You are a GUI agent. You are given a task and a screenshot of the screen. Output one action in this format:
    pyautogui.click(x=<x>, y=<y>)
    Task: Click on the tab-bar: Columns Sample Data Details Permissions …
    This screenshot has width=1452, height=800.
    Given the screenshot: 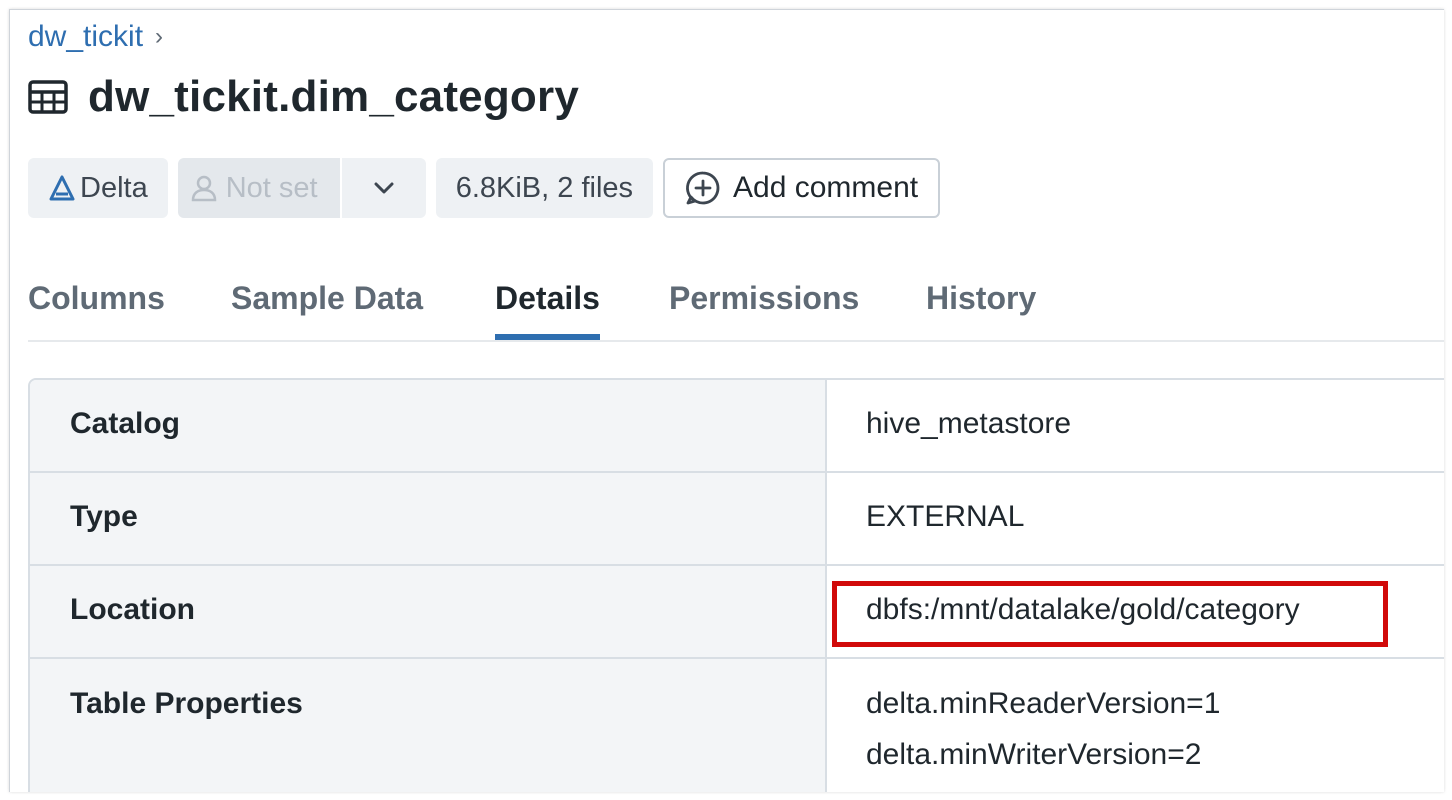 What is the action you would take?
    pyautogui.click(x=736, y=307)
    